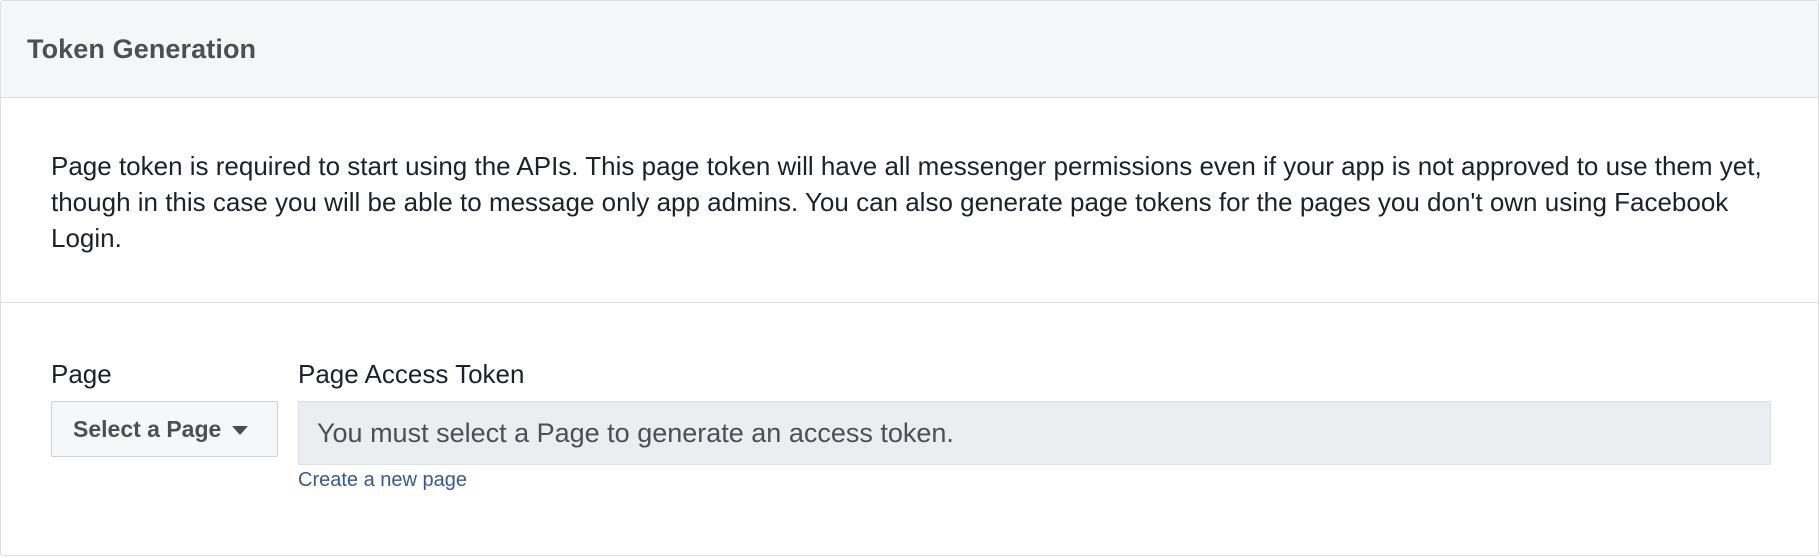 The height and width of the screenshot is (558, 1820). I want to click on page-select-dropdown: Select a Page, so click(164, 429).